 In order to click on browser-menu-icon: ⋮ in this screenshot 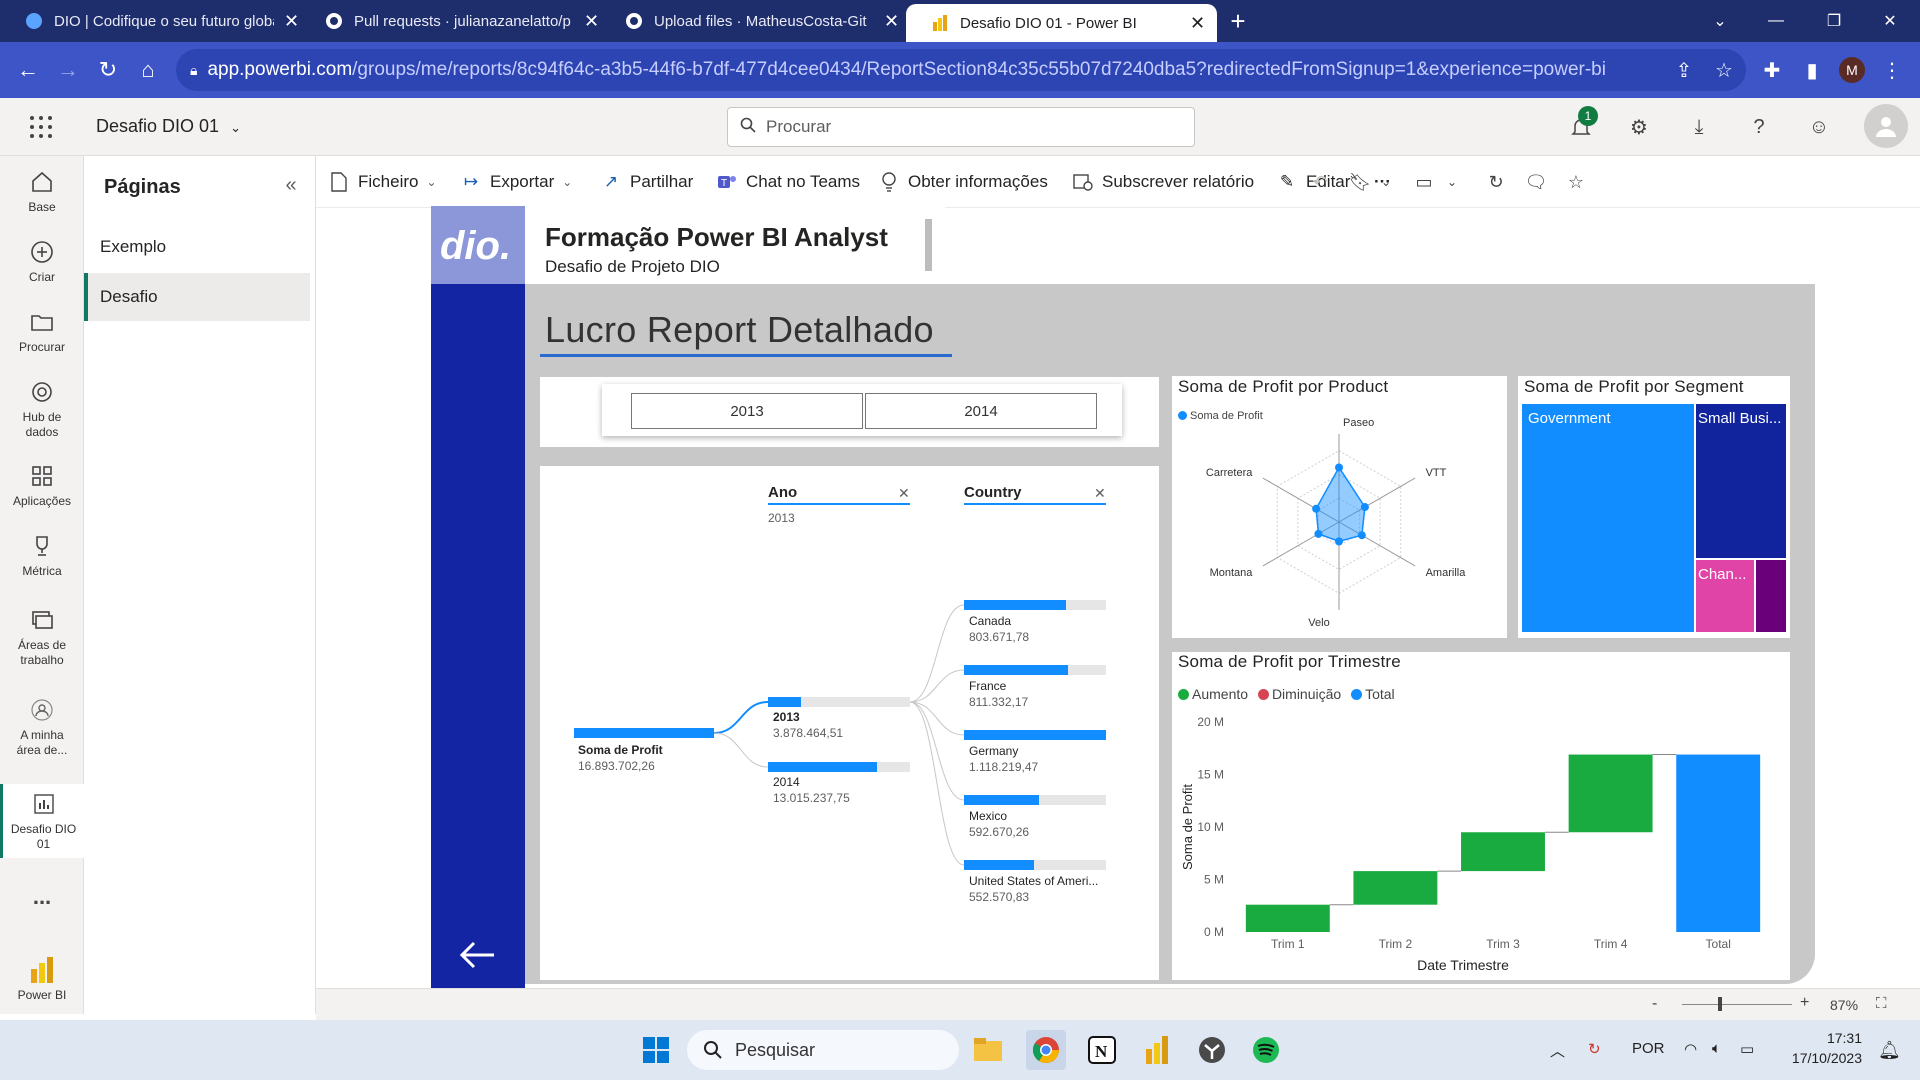, I will do `click(1892, 70)`.